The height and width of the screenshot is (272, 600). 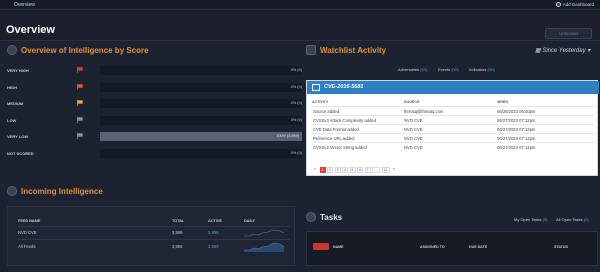 I want to click on activity-text: CVSSv2 Vector String added, so click(x=340, y=147).